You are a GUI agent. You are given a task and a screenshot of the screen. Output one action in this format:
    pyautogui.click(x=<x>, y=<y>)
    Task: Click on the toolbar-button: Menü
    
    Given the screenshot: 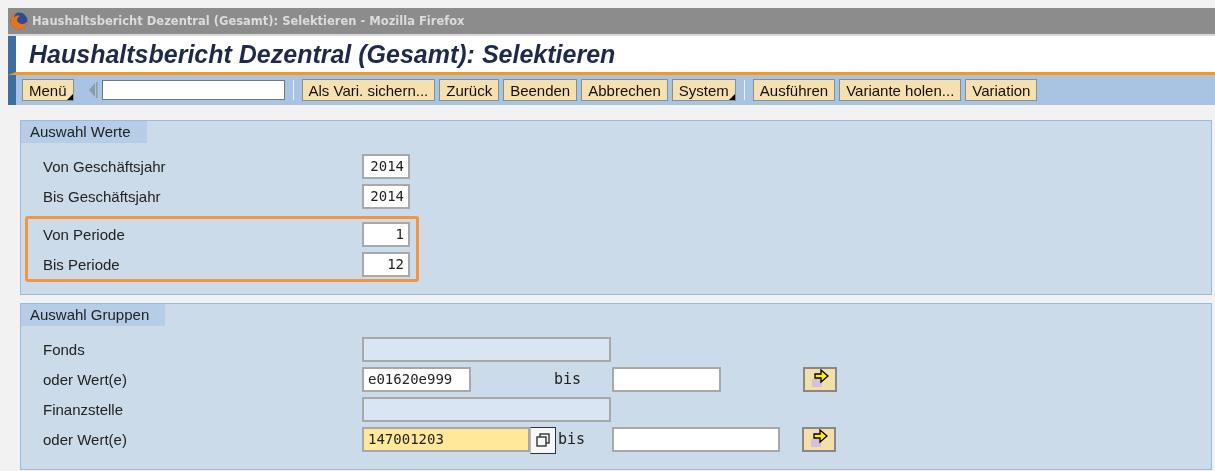 What is the action you would take?
    pyautogui.click(x=48, y=90)
    